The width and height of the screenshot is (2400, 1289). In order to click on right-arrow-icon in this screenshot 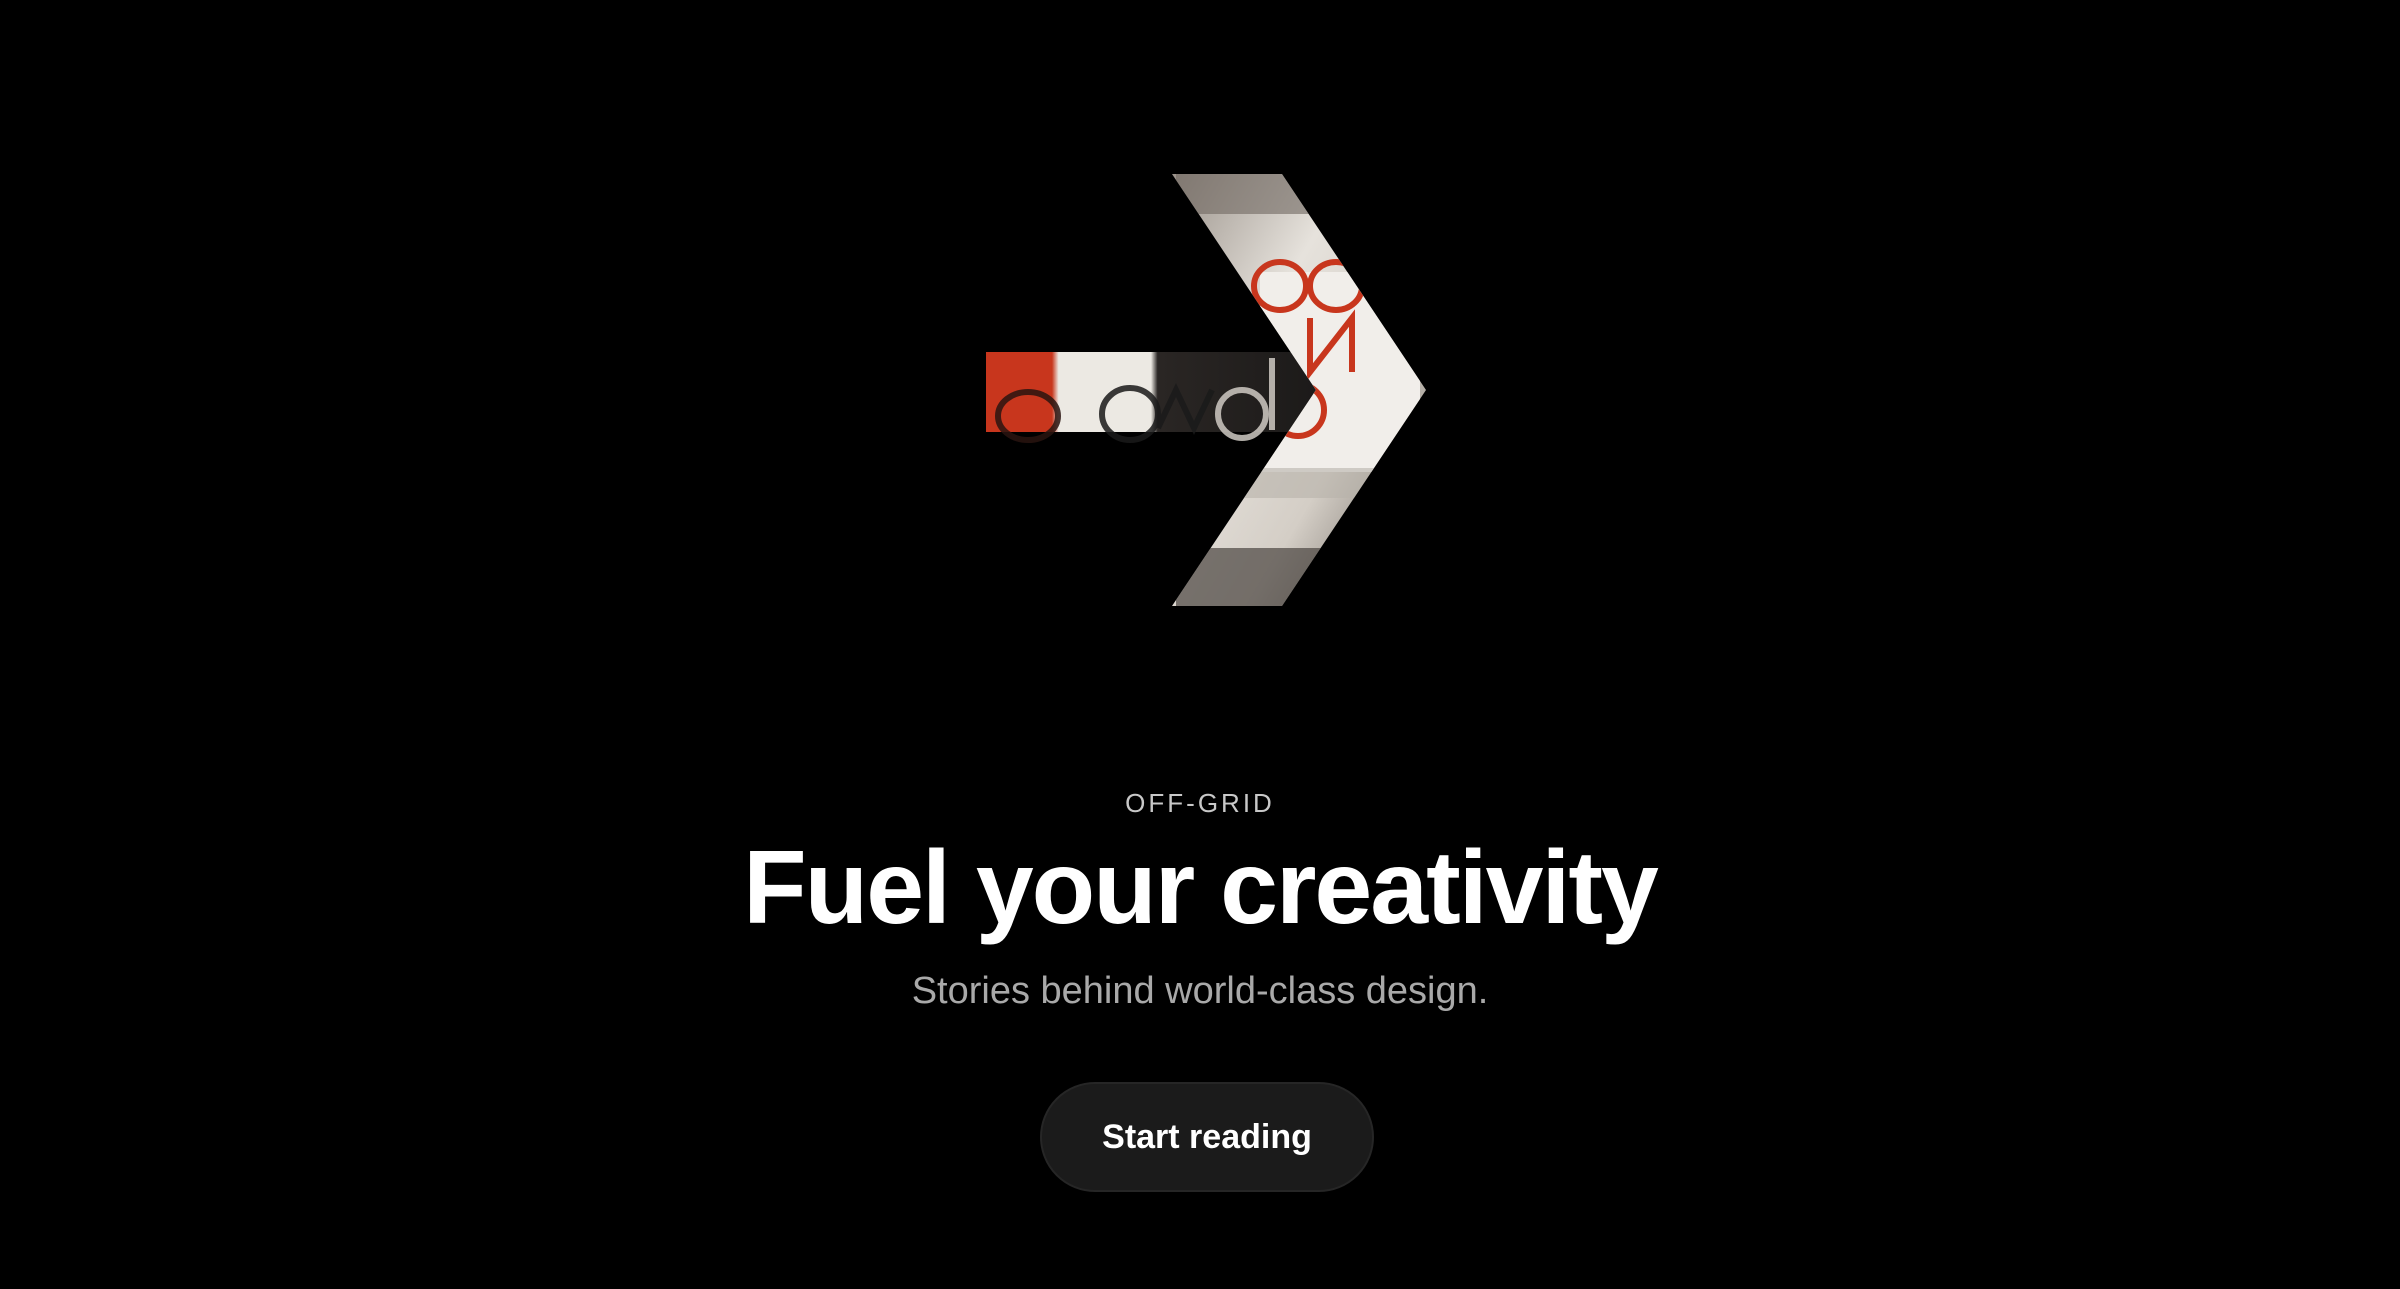, I will do `click(1206, 390)`.